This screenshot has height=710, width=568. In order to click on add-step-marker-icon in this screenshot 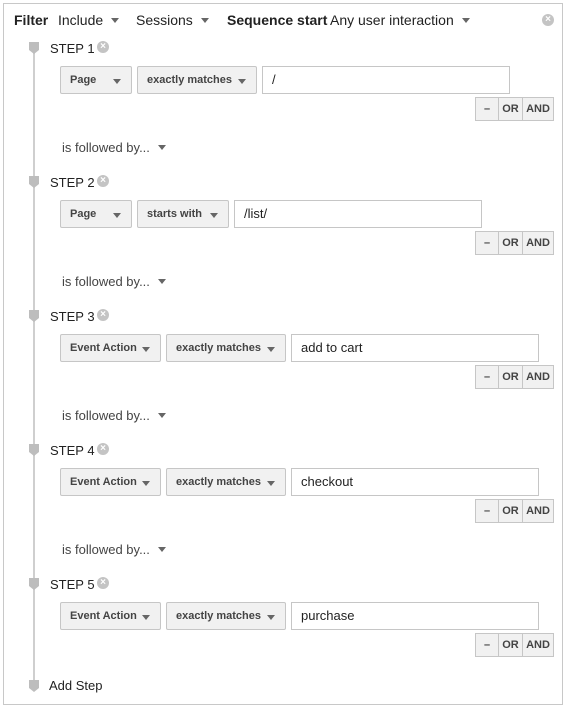, I will do `click(34, 686)`.